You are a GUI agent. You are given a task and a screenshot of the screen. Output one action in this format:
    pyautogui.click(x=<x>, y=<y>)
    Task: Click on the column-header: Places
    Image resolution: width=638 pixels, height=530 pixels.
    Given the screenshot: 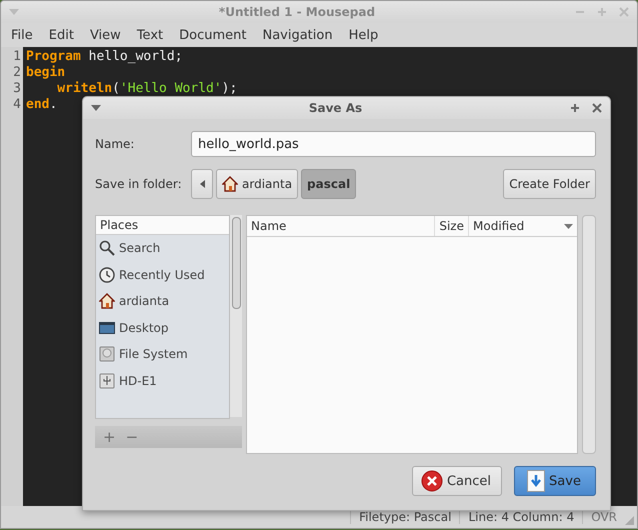 What is the action you would take?
    pyautogui.click(x=162, y=225)
    